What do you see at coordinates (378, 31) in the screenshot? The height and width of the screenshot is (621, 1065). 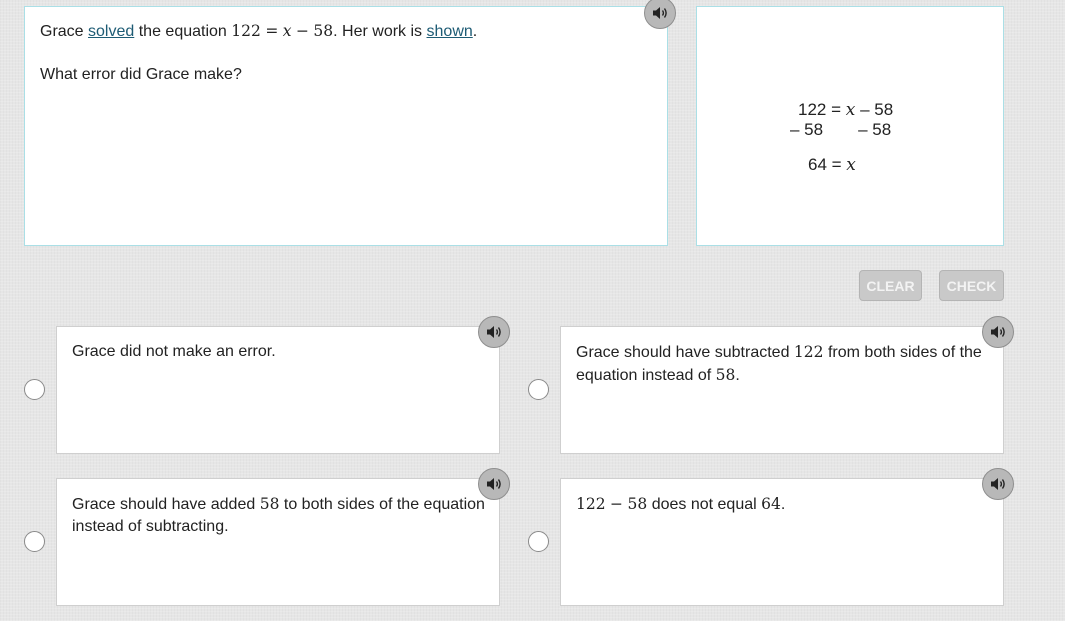 I see `stem-after-text: . Her work is` at bounding box center [378, 31].